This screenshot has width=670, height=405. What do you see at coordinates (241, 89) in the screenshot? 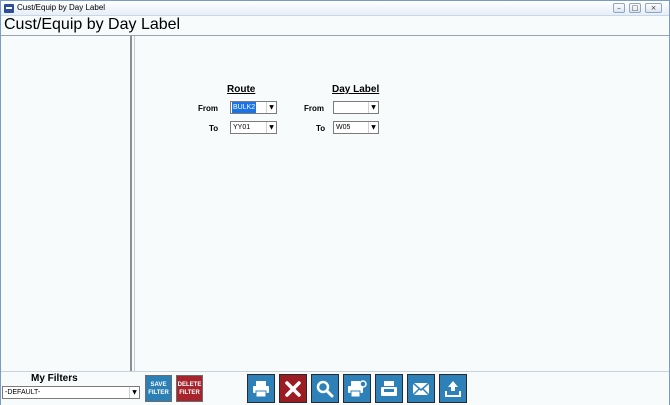
I see `route-heading: Route` at bounding box center [241, 89].